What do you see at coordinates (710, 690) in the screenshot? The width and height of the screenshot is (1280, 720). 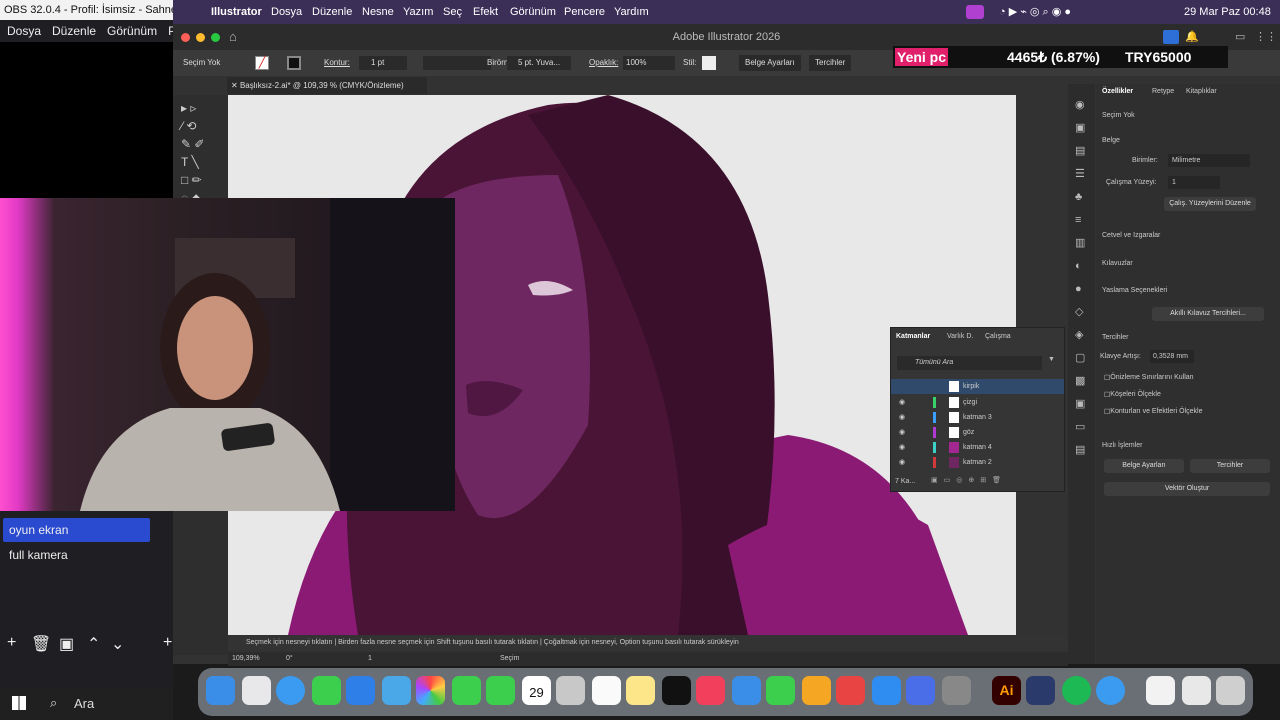 I see `music-icon` at bounding box center [710, 690].